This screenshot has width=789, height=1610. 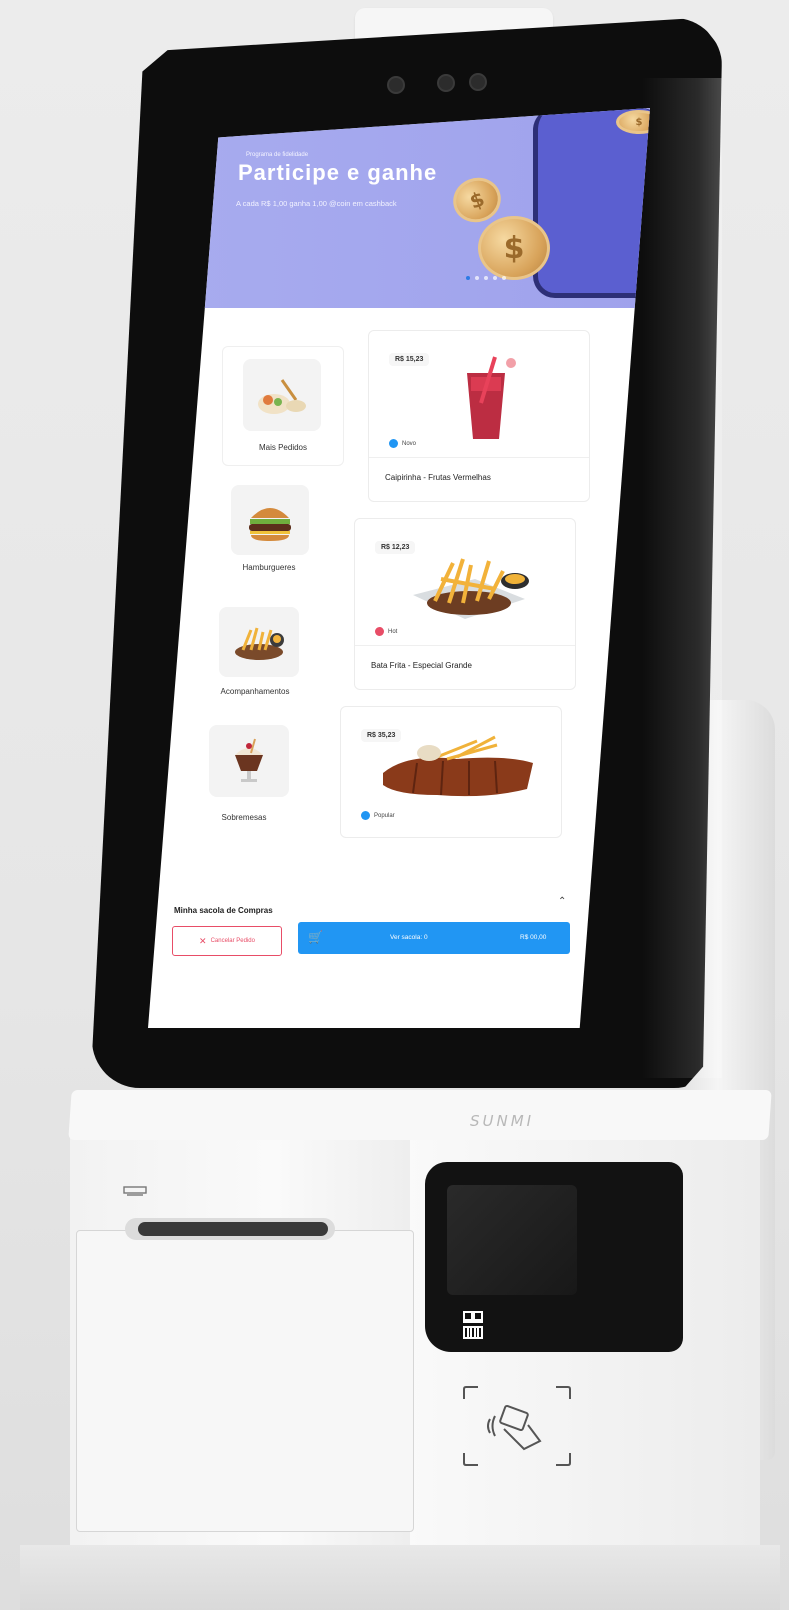 I want to click on product-card: R$ 35,23 Popular, so click(x=451, y=772).